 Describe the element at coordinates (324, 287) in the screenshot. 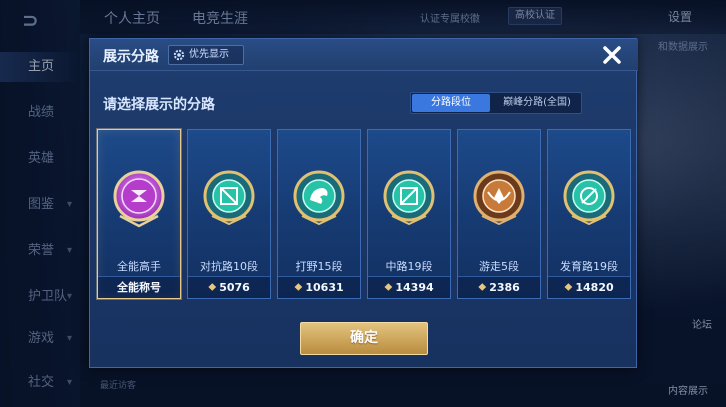

I see `footer-text: 10631` at that location.